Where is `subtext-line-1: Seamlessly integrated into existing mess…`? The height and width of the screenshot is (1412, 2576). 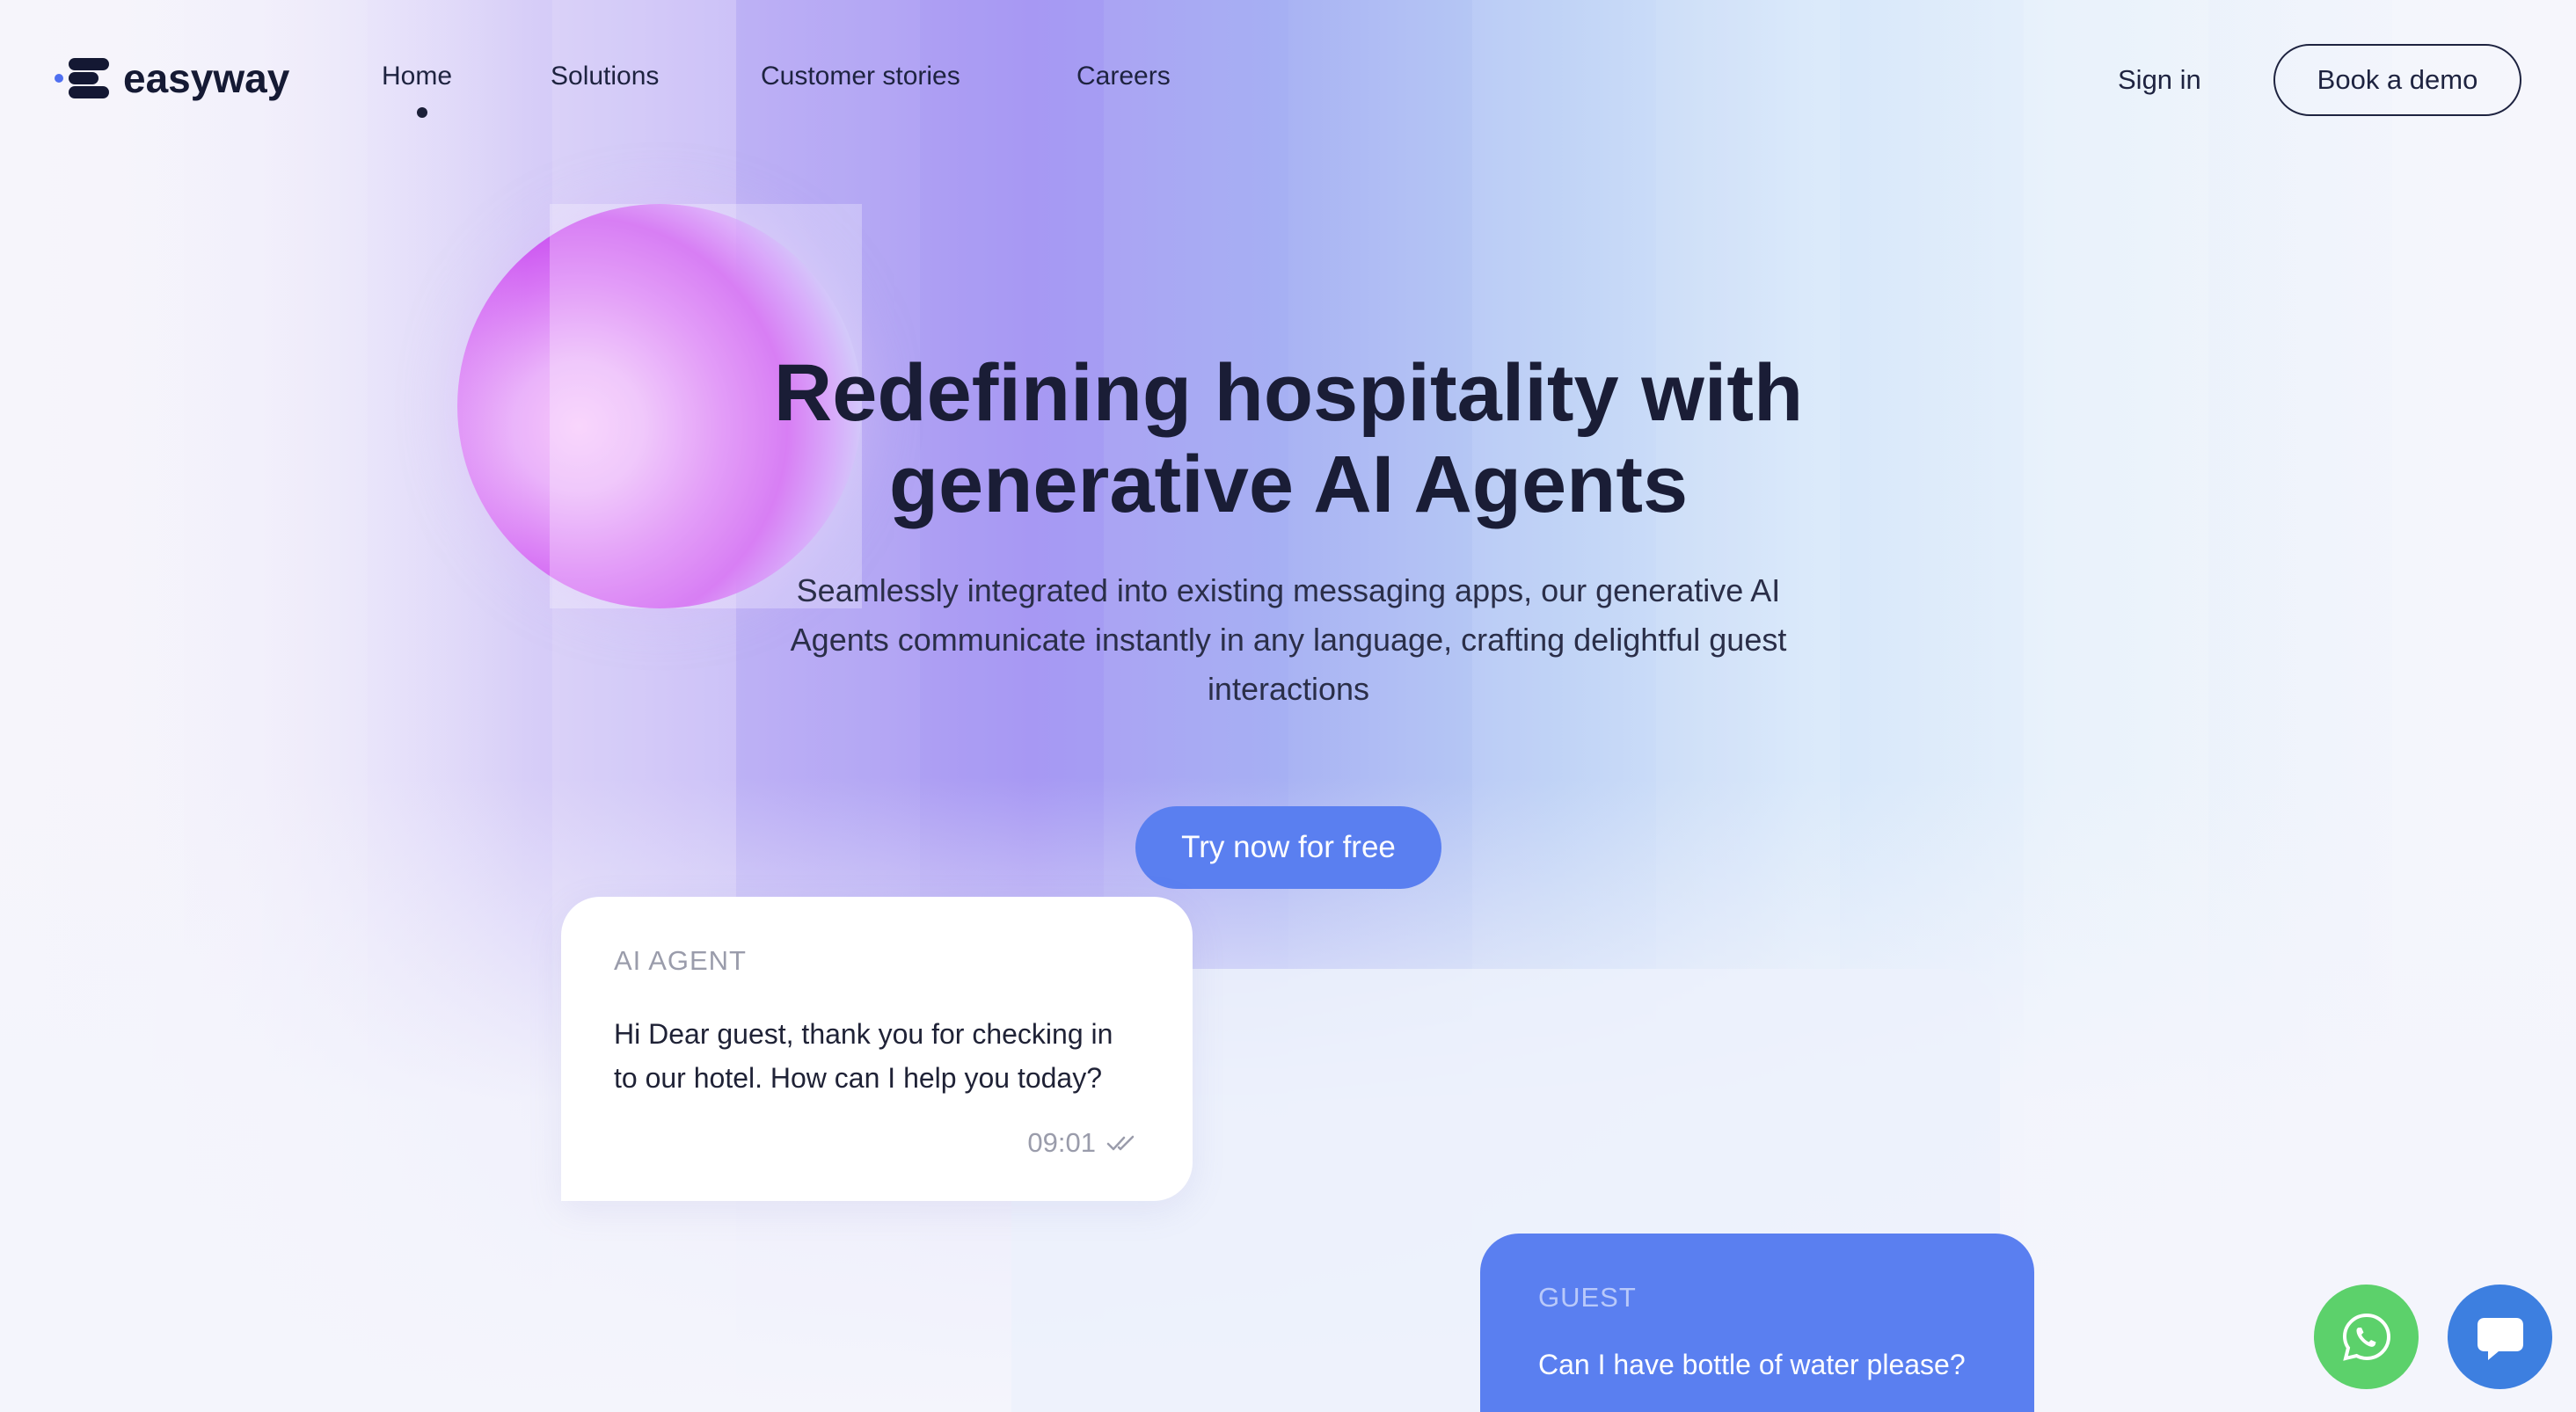
subtext-line-1: Seamlessly integrated into existing mess… is located at coordinates (1288, 590).